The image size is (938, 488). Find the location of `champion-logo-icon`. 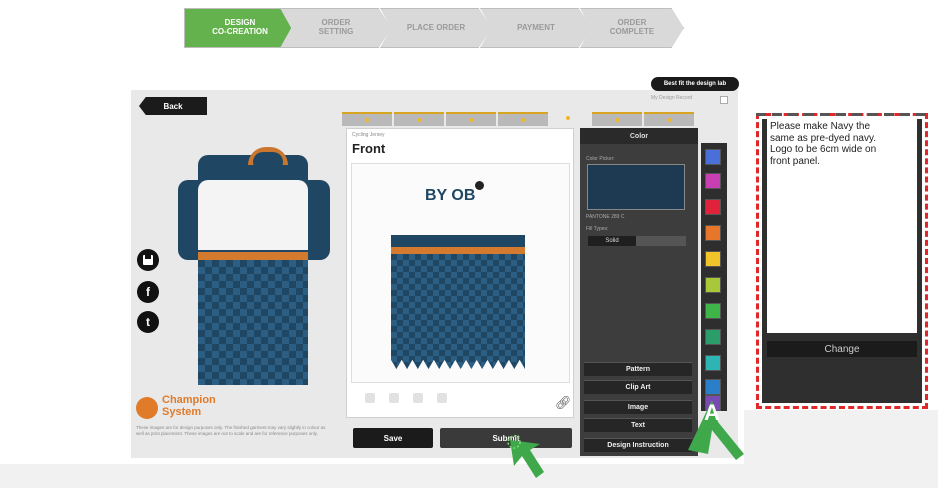

champion-logo-icon is located at coordinates (147, 408).